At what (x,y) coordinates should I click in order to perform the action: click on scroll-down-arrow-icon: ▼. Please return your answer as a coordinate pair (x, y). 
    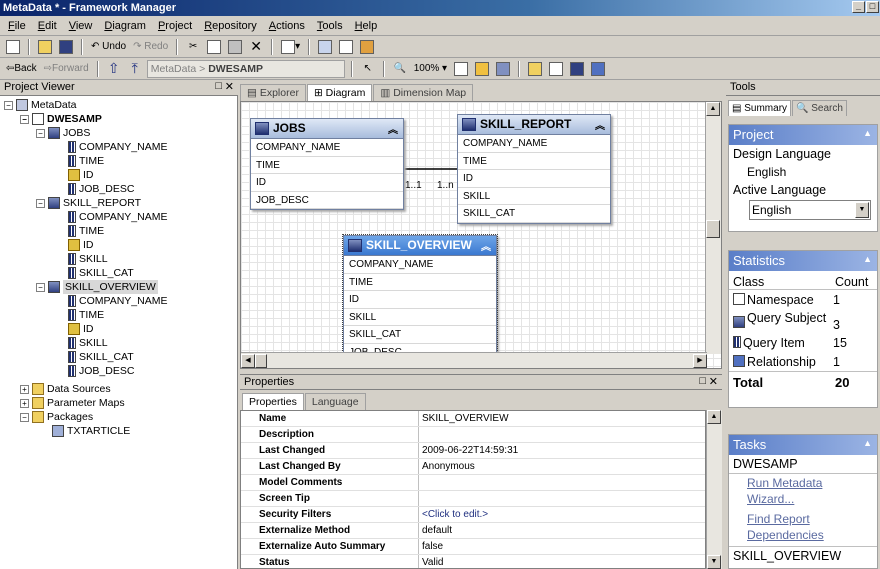
    Looking at the image, I should click on (714, 562).